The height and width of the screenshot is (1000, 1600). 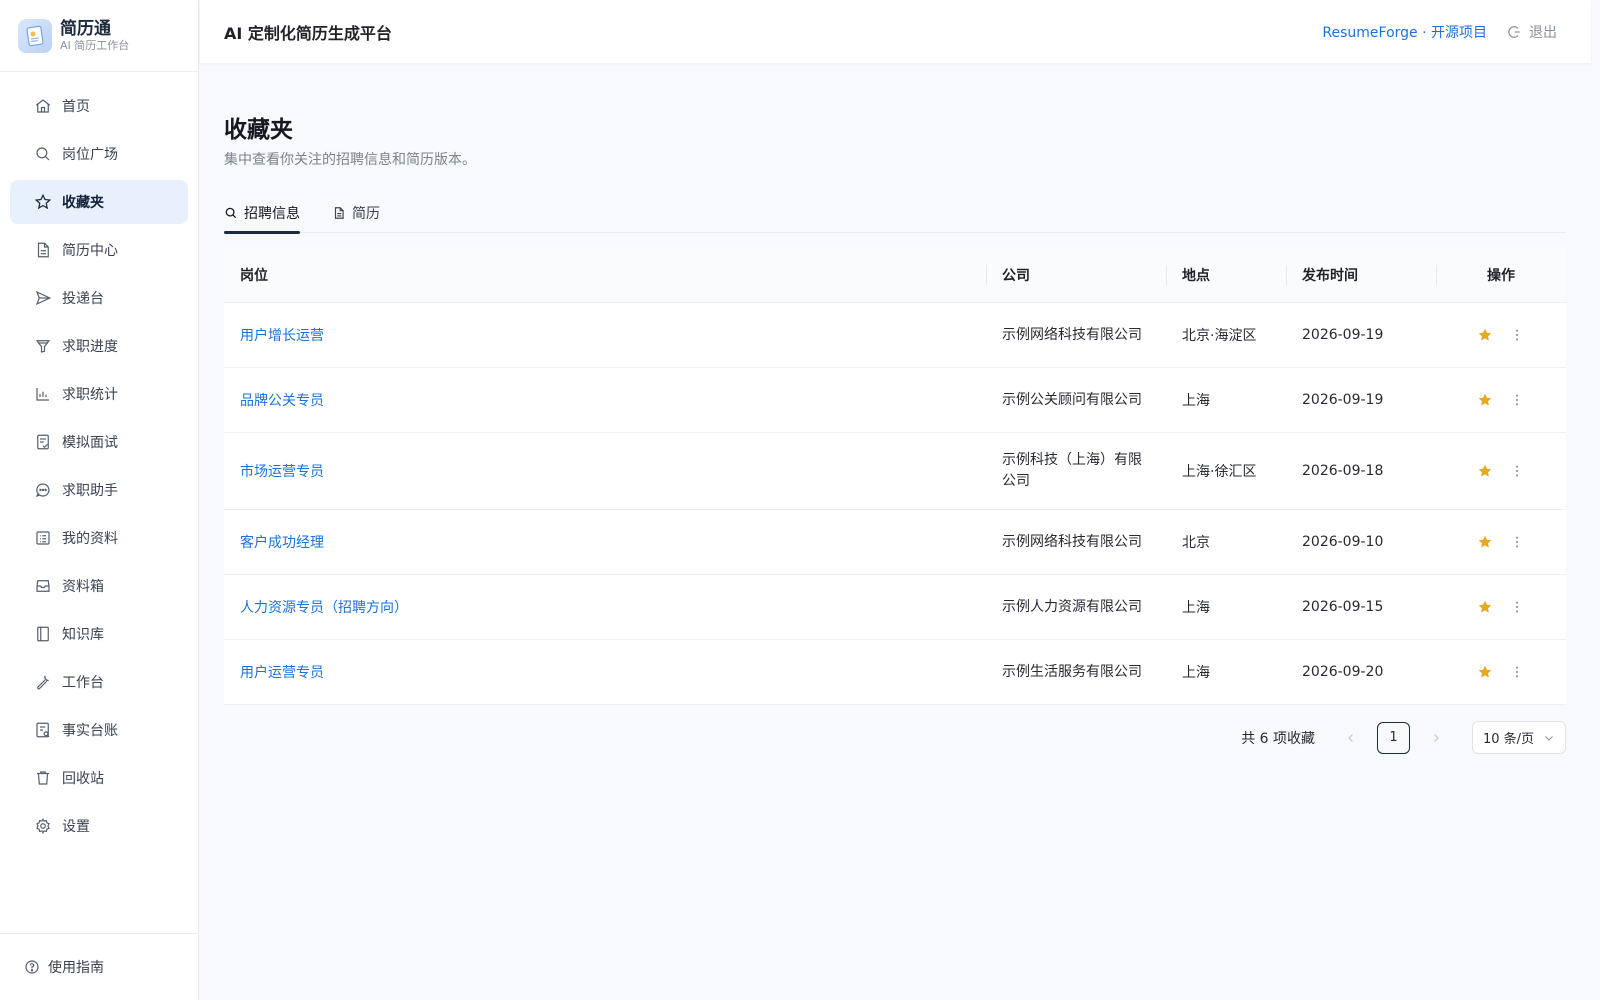 I want to click on sidebar-item-label: 工作台, so click(x=83, y=683).